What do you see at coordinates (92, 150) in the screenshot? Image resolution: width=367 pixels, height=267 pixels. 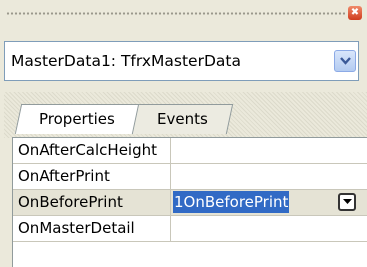 I see `event-name: OnAfterCalcHeight` at bounding box center [92, 150].